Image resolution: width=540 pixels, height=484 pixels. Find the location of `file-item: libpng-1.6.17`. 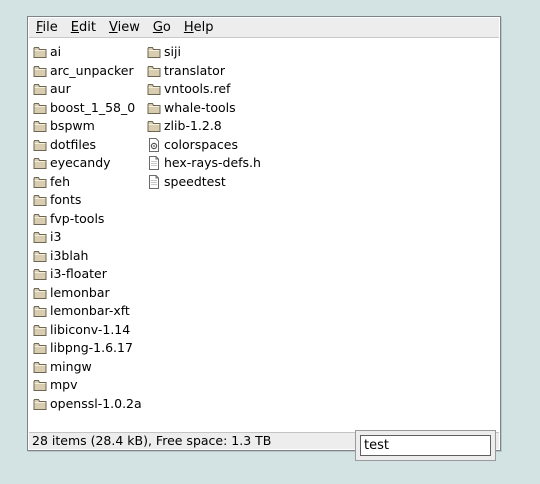

file-item: libpng-1.6.17 is located at coordinates (87, 348).